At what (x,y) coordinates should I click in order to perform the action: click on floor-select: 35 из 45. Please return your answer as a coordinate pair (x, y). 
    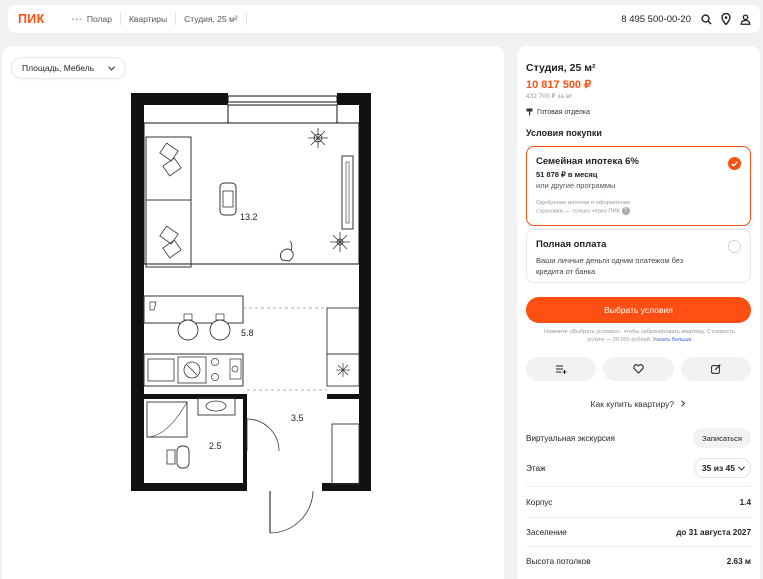
    Looking at the image, I should click on (722, 468).